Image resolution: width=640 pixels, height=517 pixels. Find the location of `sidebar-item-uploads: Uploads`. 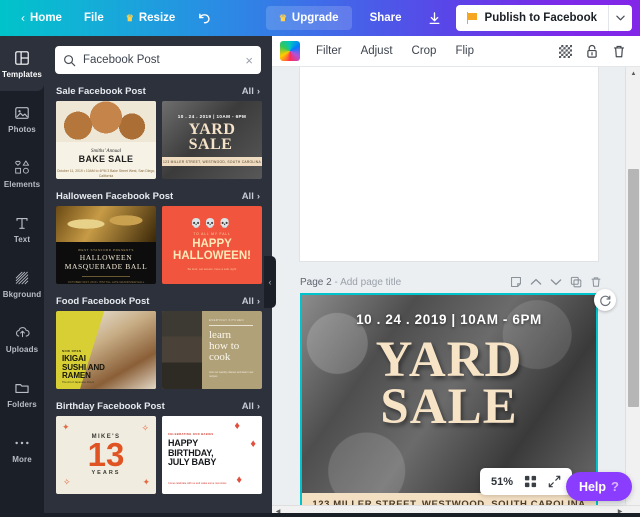

sidebar-item-uploads: Uploads is located at coordinates (22, 338).